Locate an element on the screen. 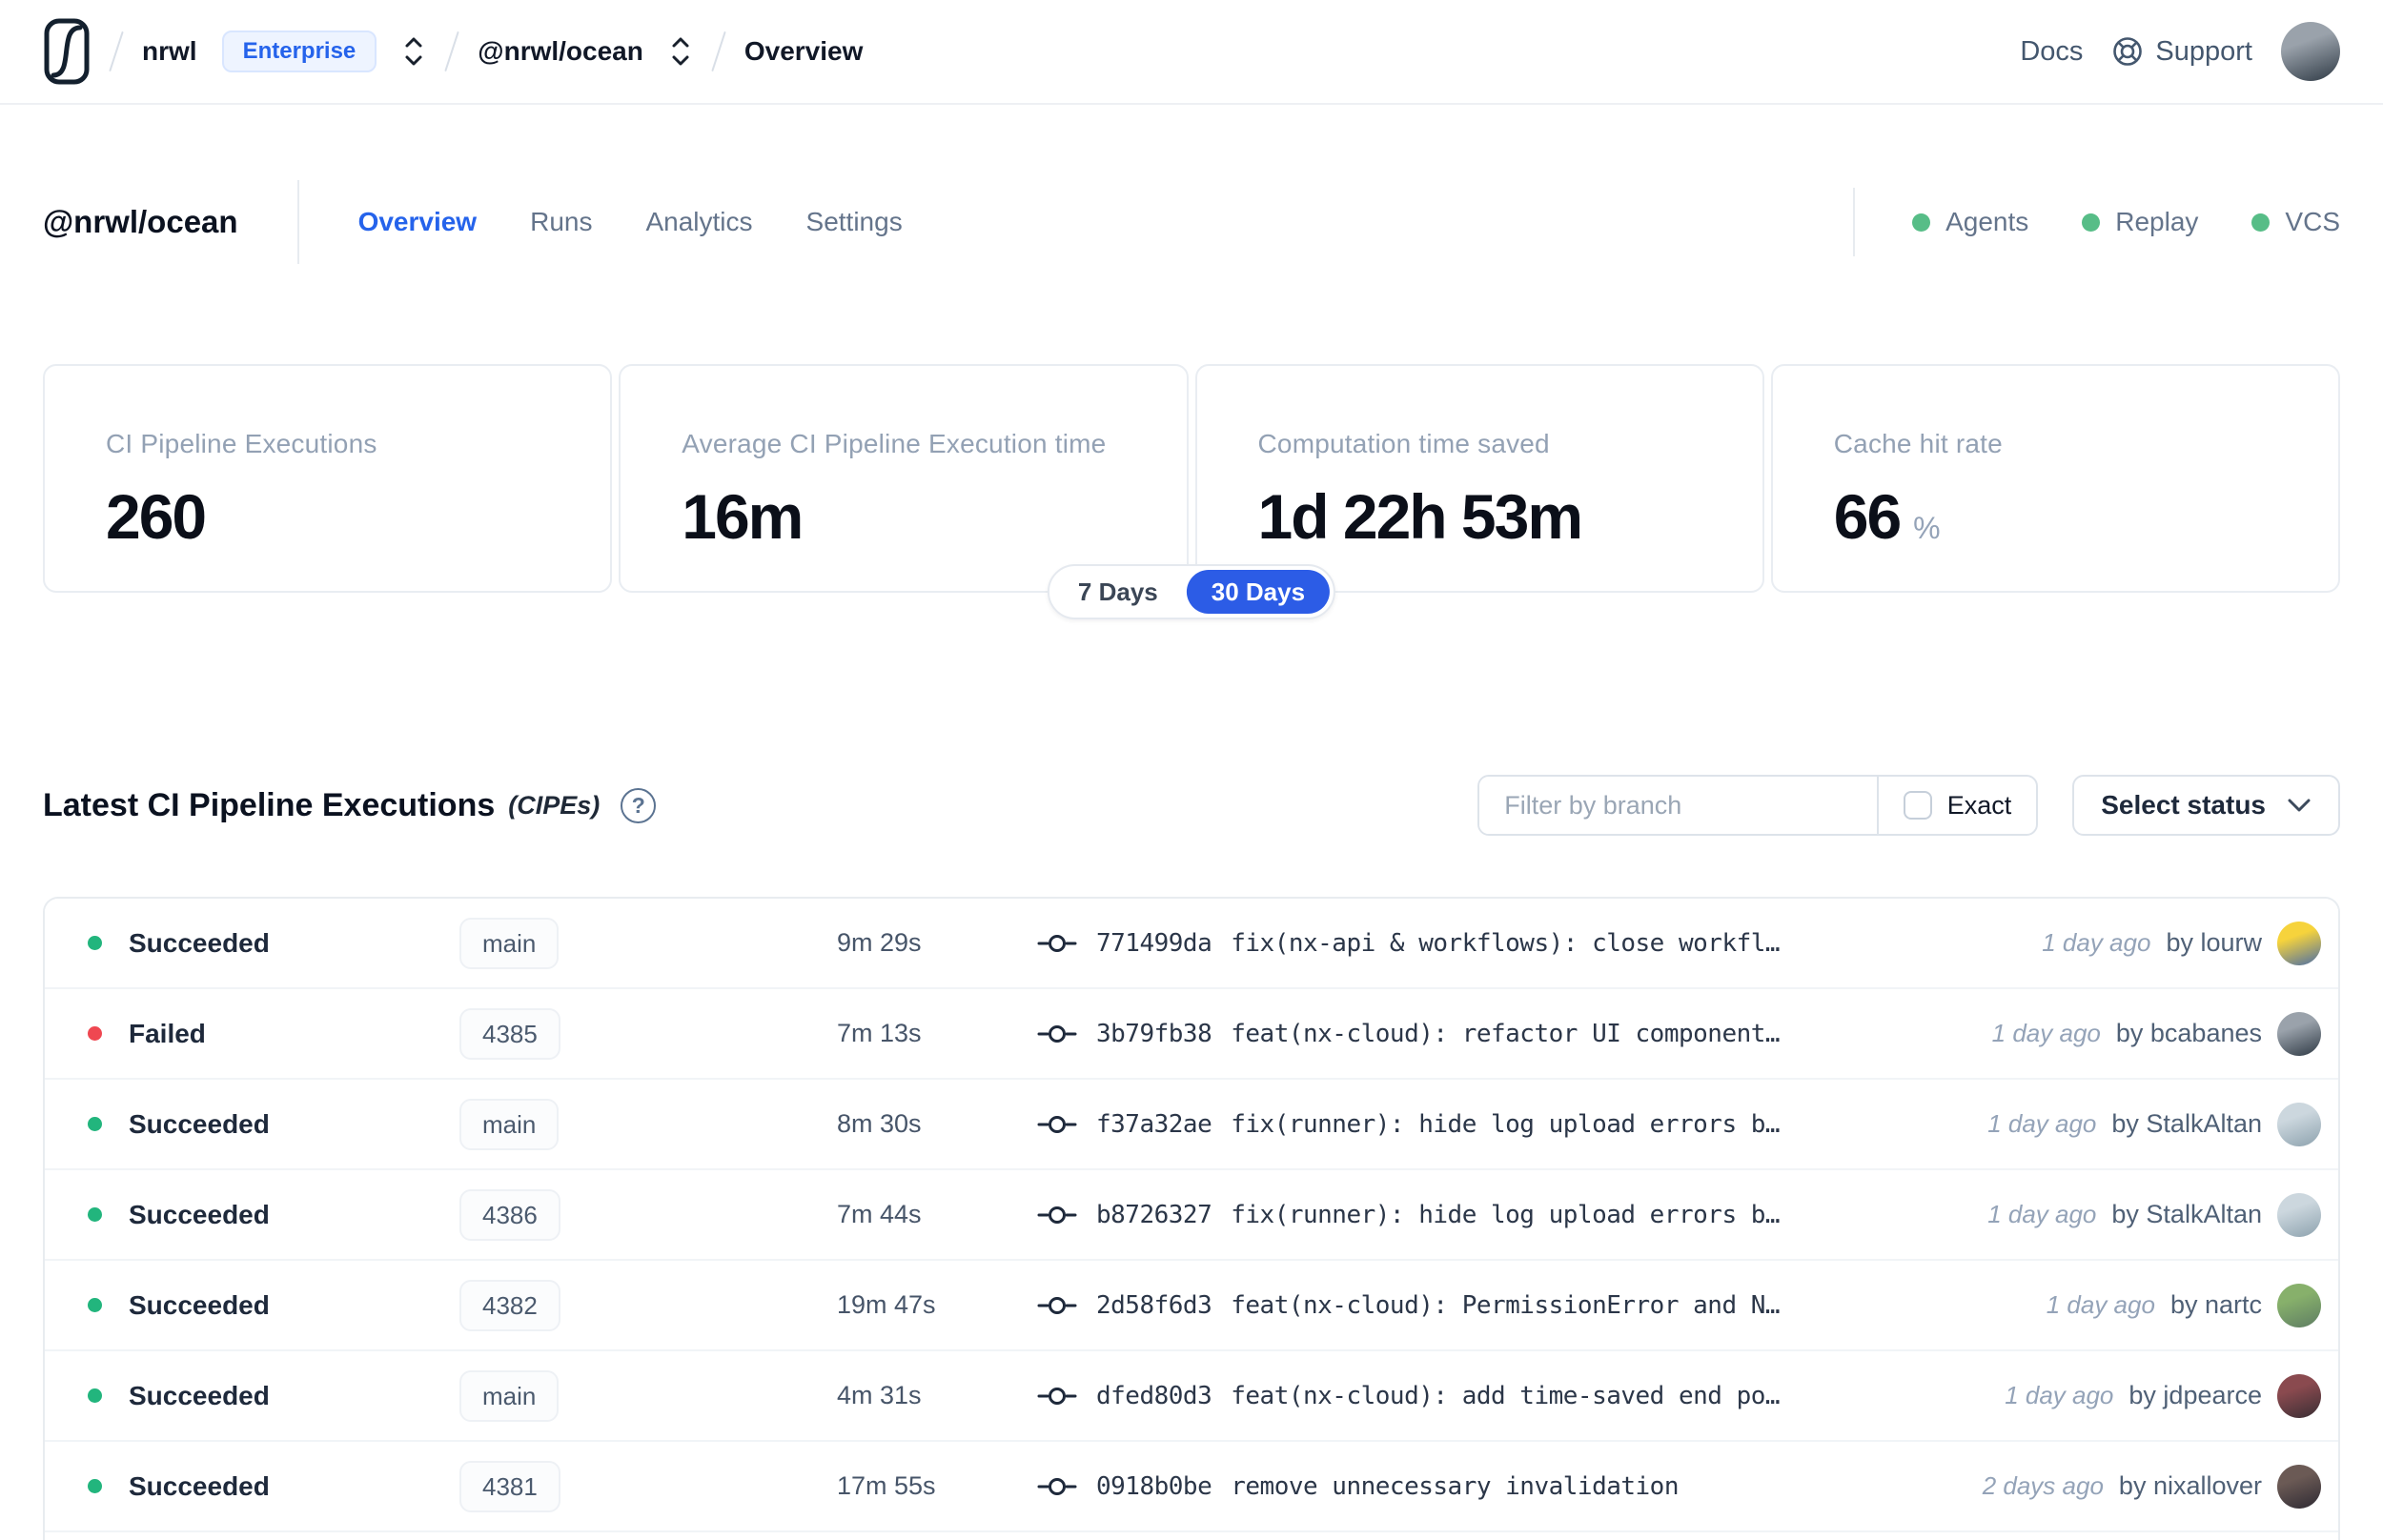 The image size is (2383, 1540). branch-badge: 4382 is located at coordinates (510, 1305).